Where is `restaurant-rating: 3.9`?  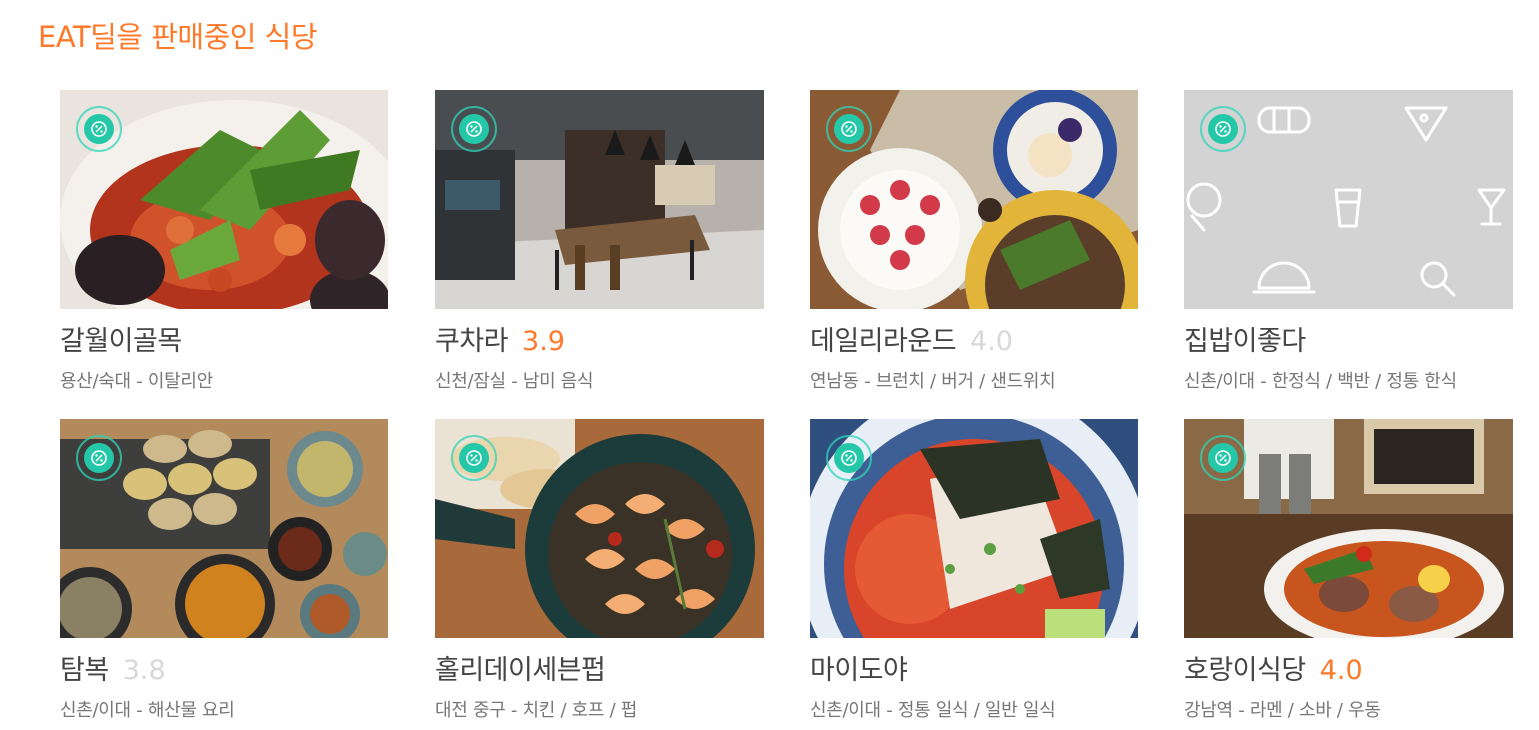 restaurant-rating: 3.9 is located at coordinates (543, 341).